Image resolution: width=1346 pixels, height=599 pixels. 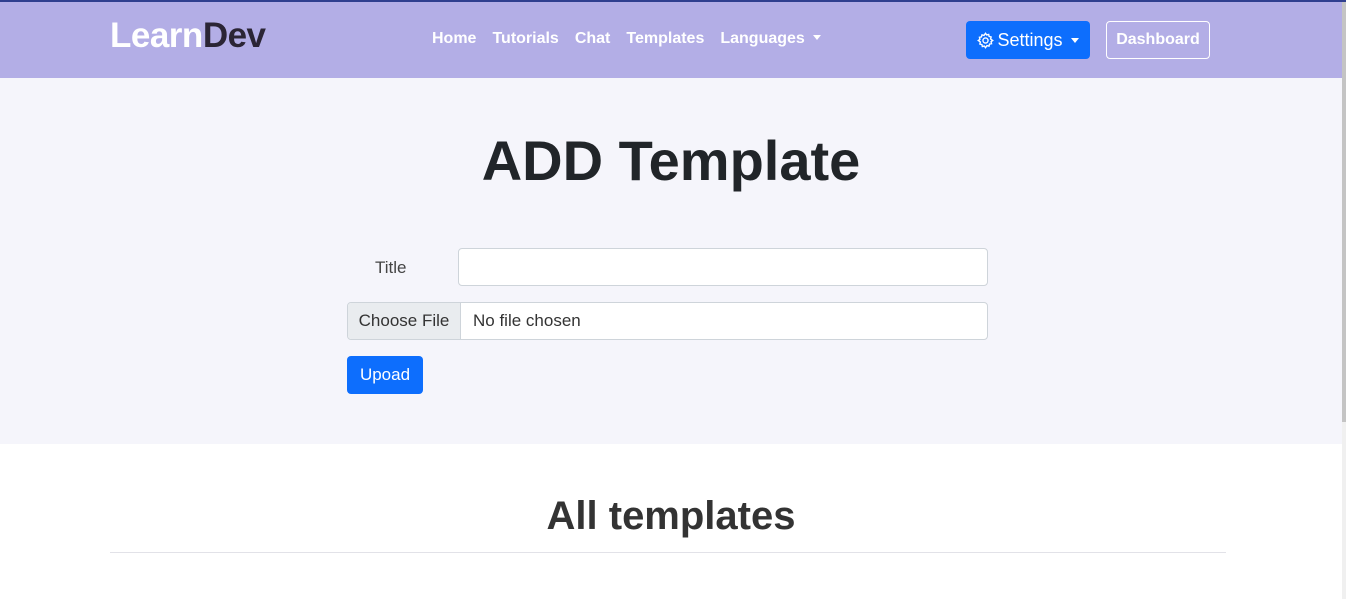 What do you see at coordinates (454, 39) in the screenshot?
I see `nav-item-home: Home` at bounding box center [454, 39].